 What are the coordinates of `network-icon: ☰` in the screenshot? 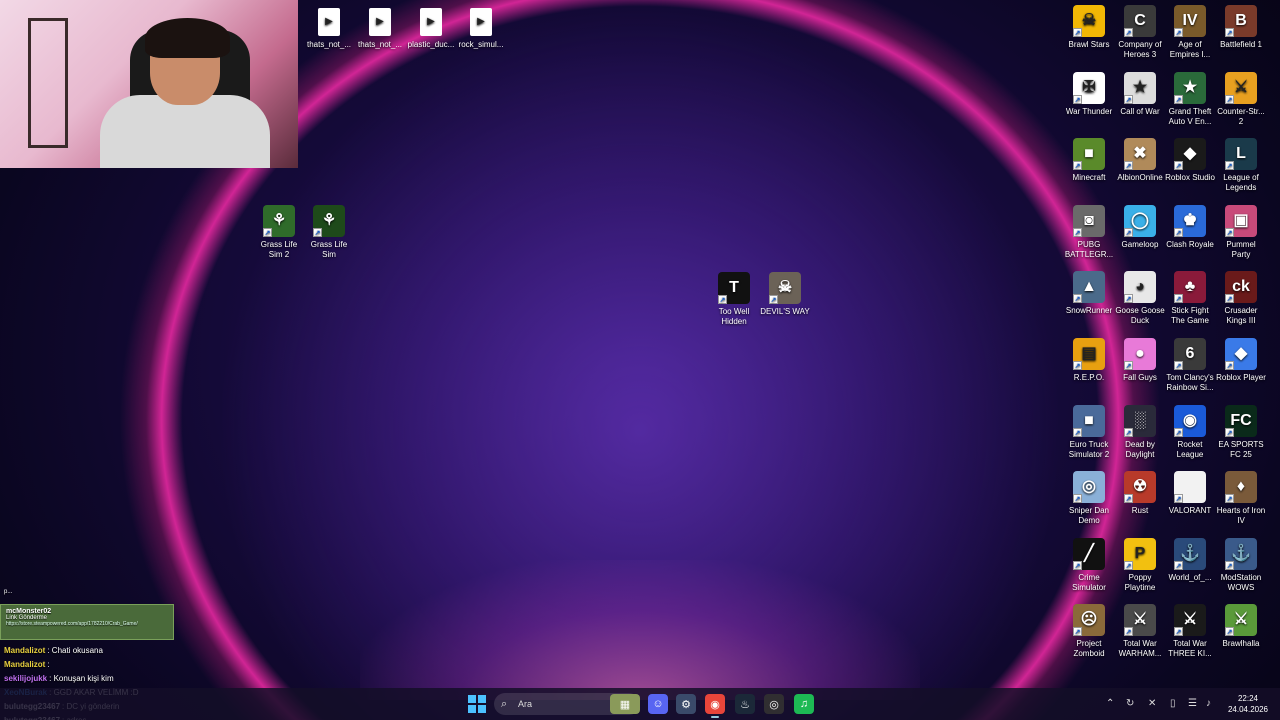 It's located at (1192, 704).